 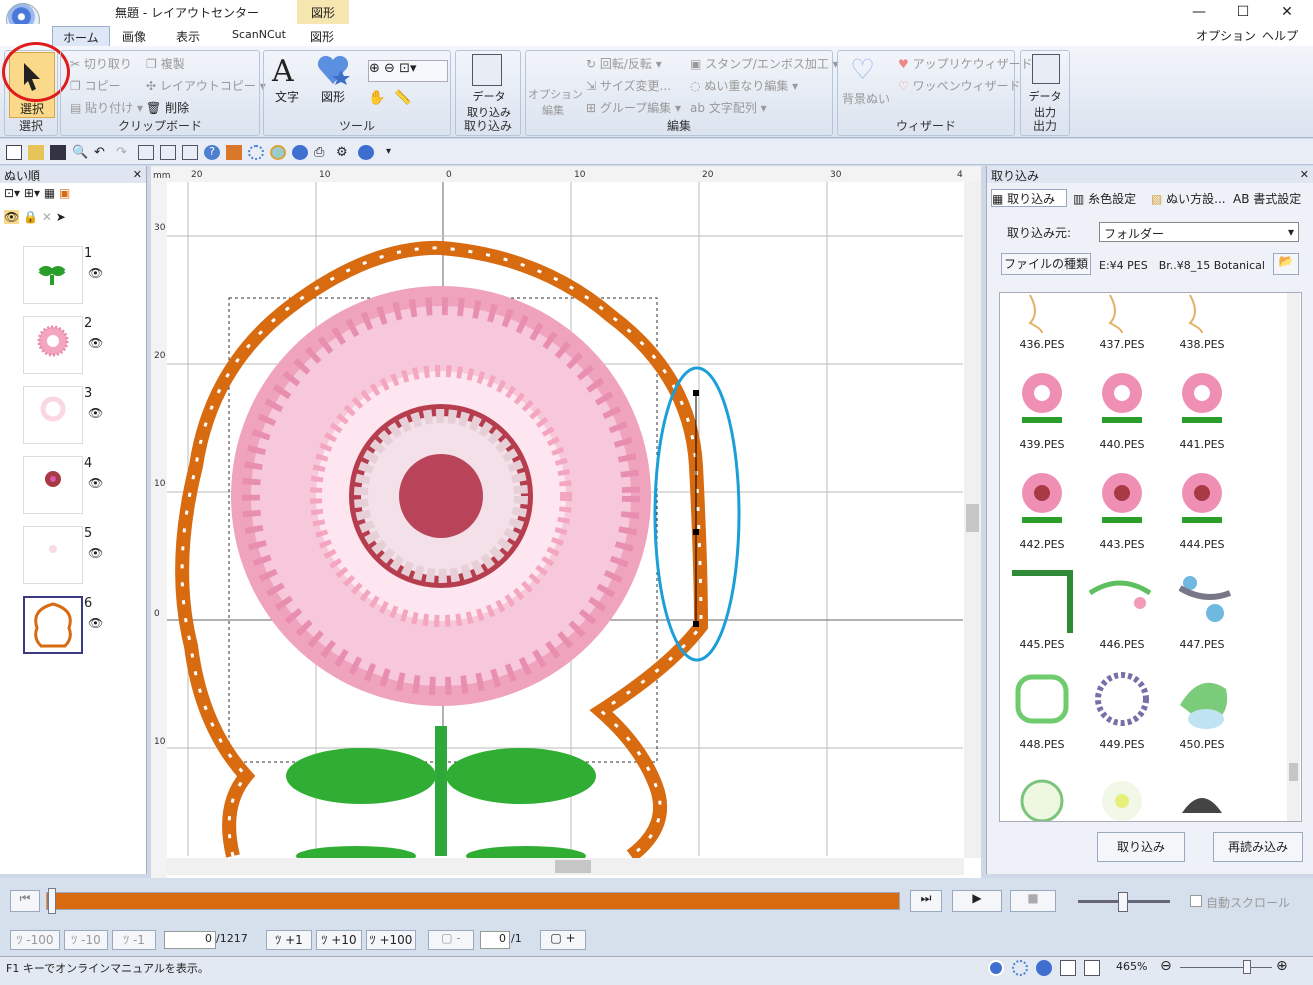 What do you see at coordinates (102, 152) in the screenshot?
I see `undo-icon: ↶` at bounding box center [102, 152].